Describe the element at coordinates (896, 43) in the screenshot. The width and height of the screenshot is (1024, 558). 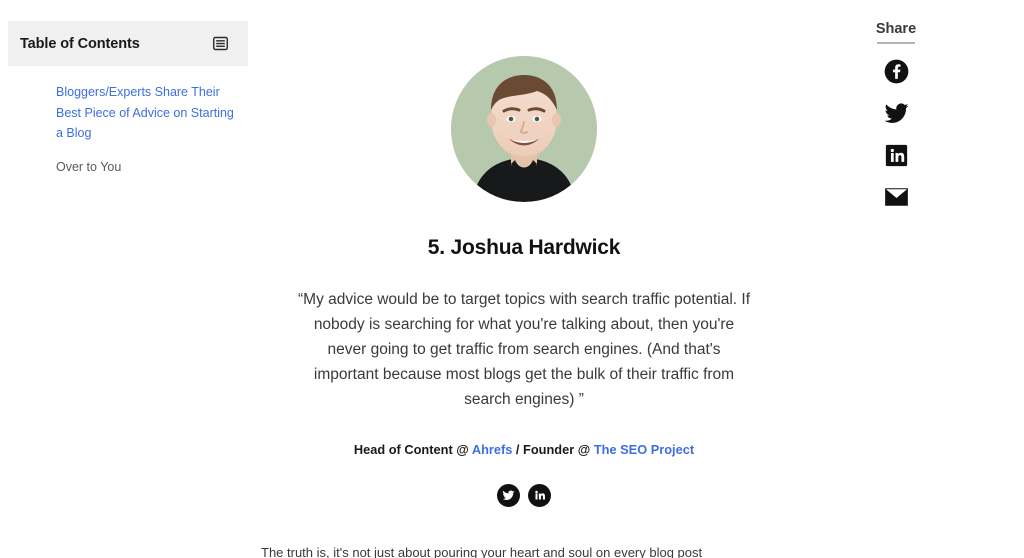
I see `share-divider` at that location.